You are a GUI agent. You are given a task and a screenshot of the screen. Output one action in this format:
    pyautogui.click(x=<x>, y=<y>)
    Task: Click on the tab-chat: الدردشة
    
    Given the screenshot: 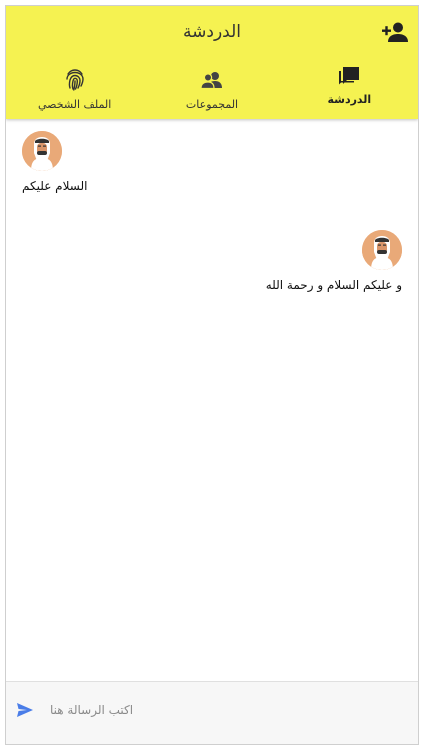 What is the action you would take?
    pyautogui.click(x=349, y=91)
    